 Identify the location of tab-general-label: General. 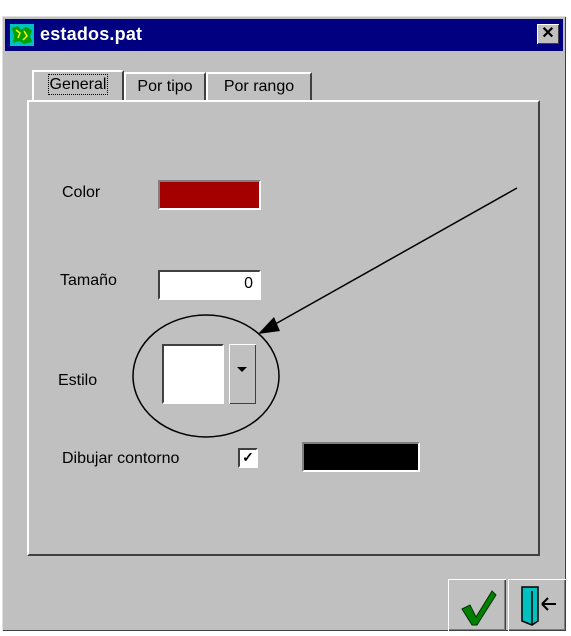
(78, 84).